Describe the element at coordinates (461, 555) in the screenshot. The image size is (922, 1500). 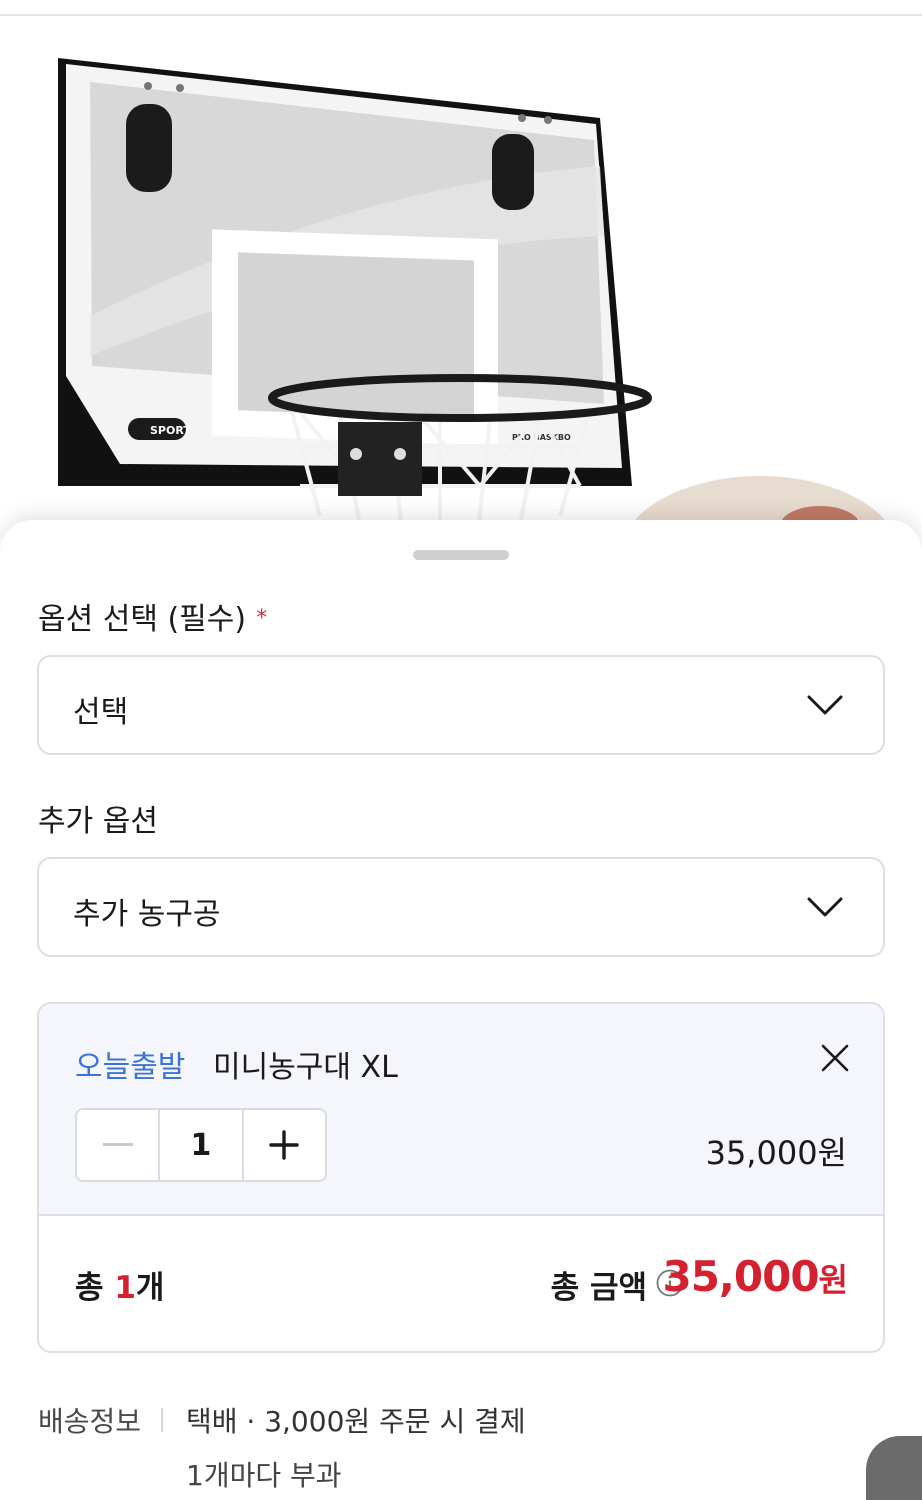
I see `sheet-drag-handle` at that location.